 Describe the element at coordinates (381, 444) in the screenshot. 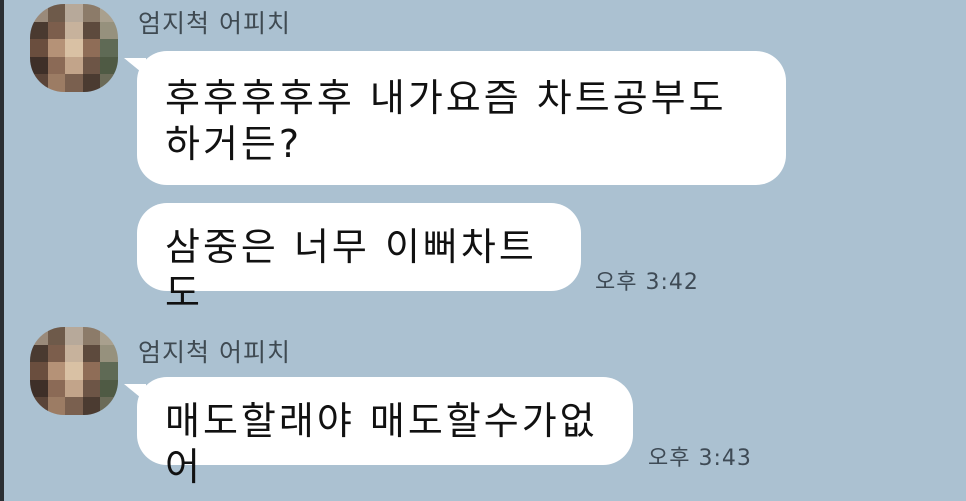

I see `message-text: 매도할래야 매도할수가없어` at that location.